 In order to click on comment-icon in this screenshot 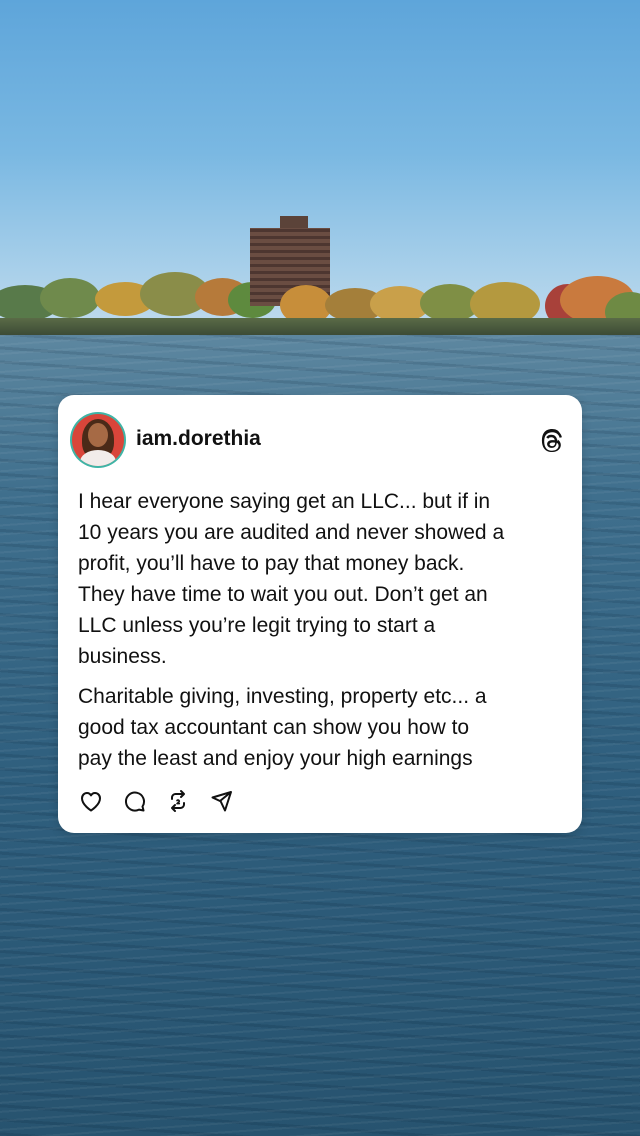, I will do `click(134, 801)`.